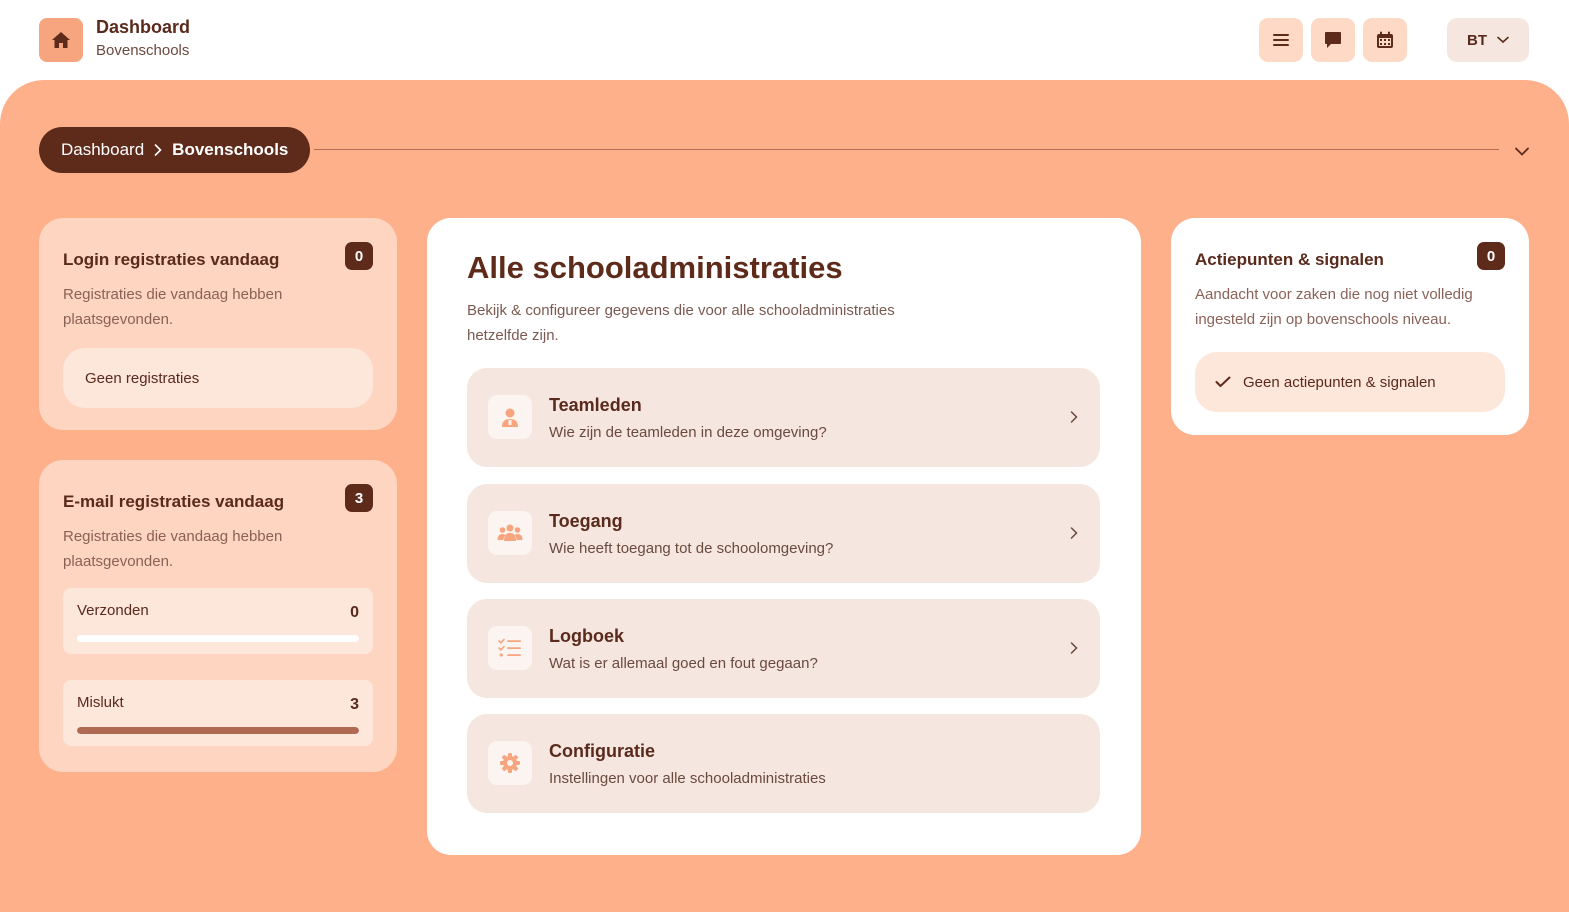 Image resolution: width=1569 pixels, height=912 pixels. I want to click on stat-failed: Mislukt 3, so click(218, 713).